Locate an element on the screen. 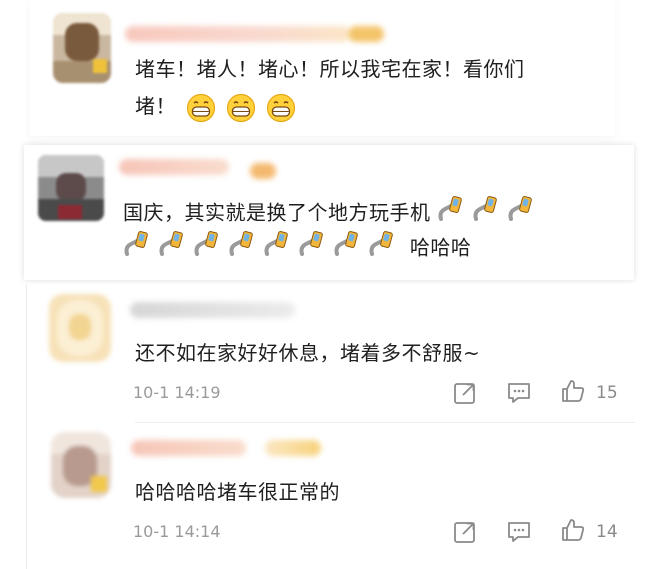  comment-text-line-1: 国庆，其实就是换了个地方玩手机 is located at coordinates (332, 214).